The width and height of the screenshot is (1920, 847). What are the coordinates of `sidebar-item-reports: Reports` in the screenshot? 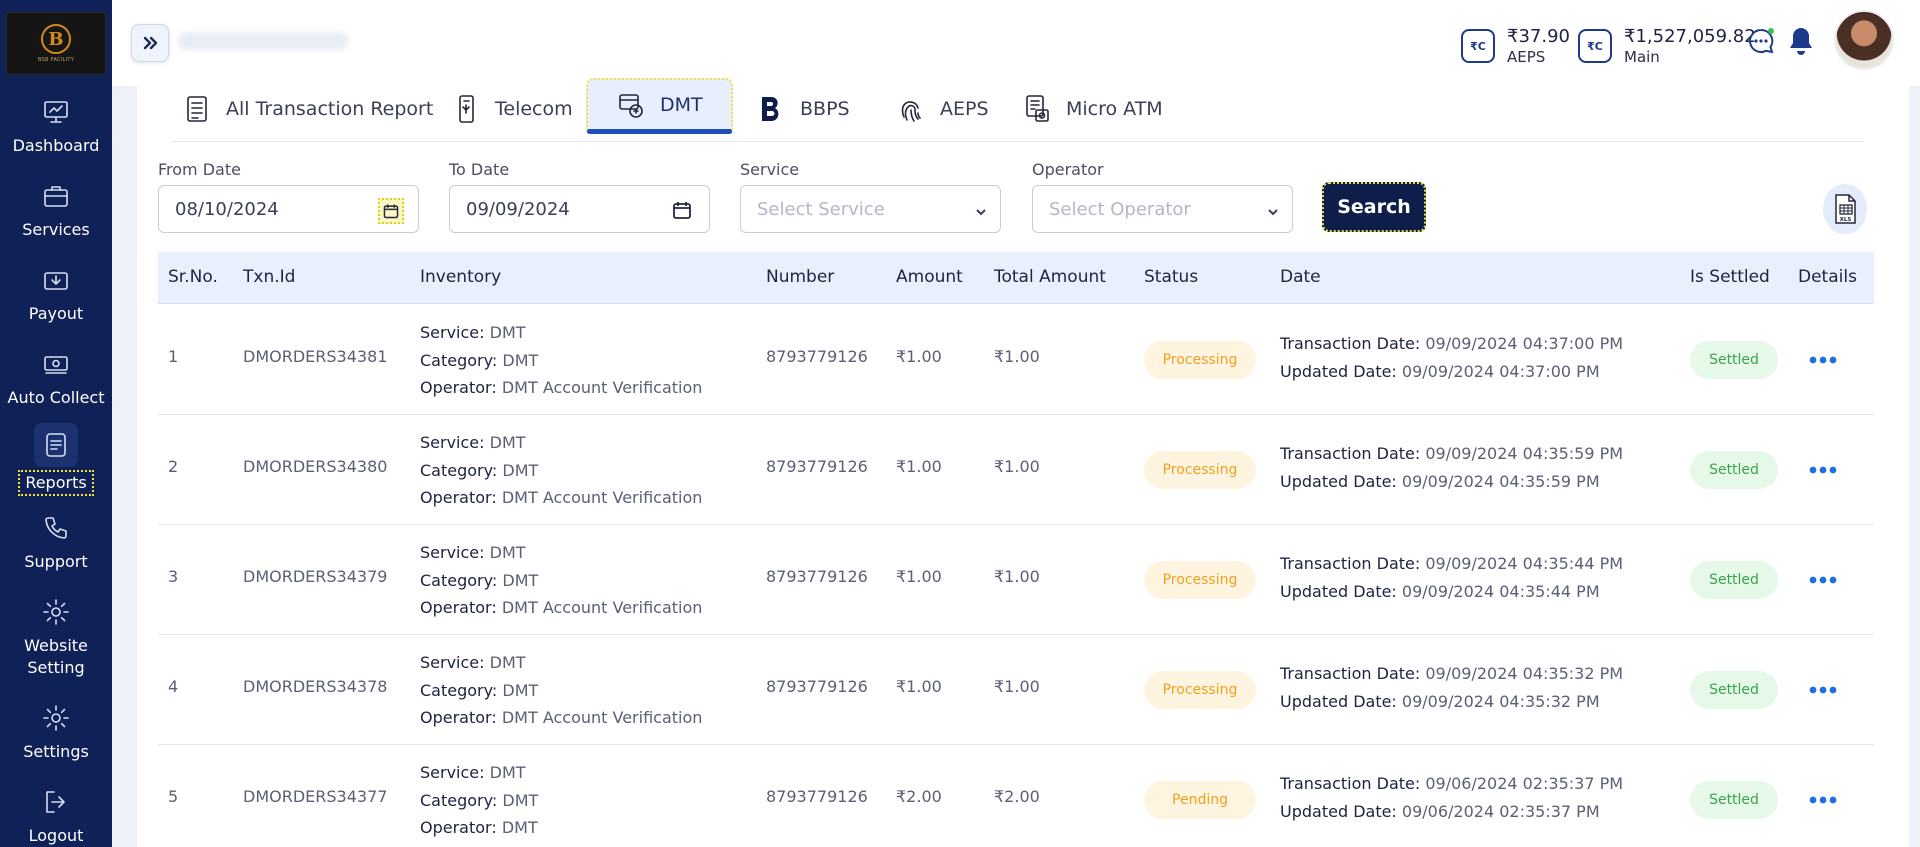 It's located at (56, 459).